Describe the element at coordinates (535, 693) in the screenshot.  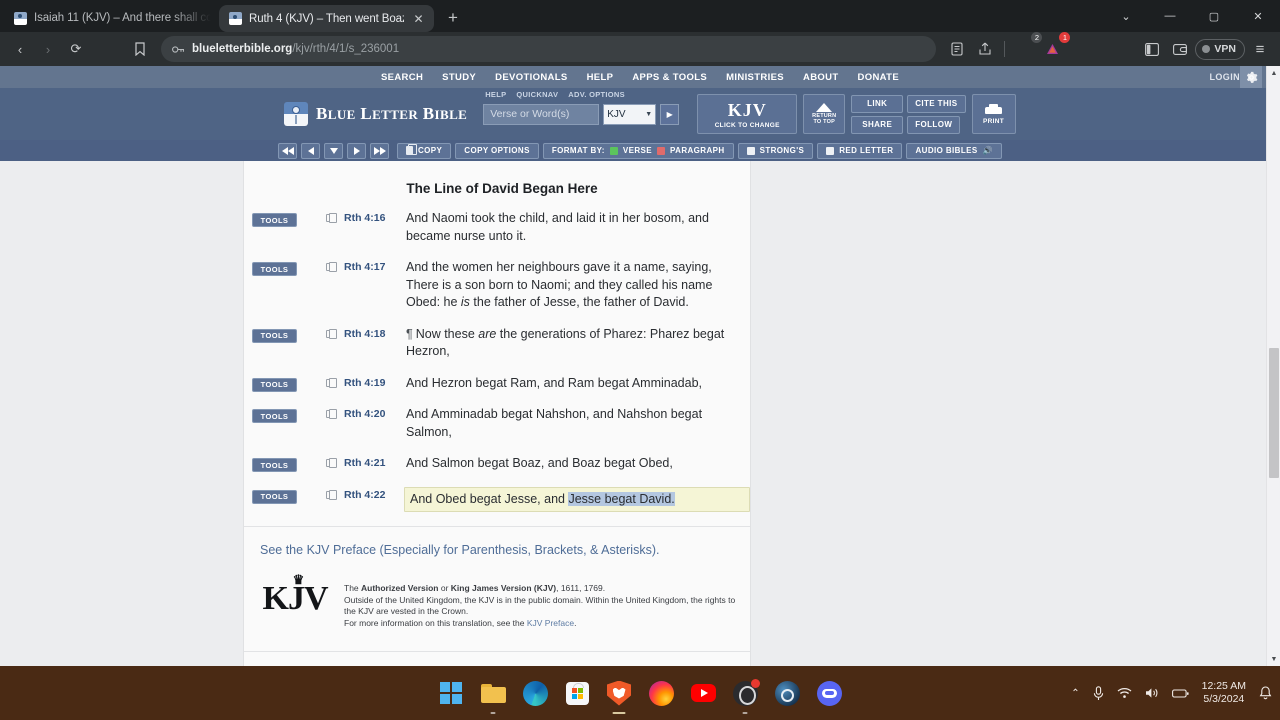
I see `microsoft-edge-button` at that location.